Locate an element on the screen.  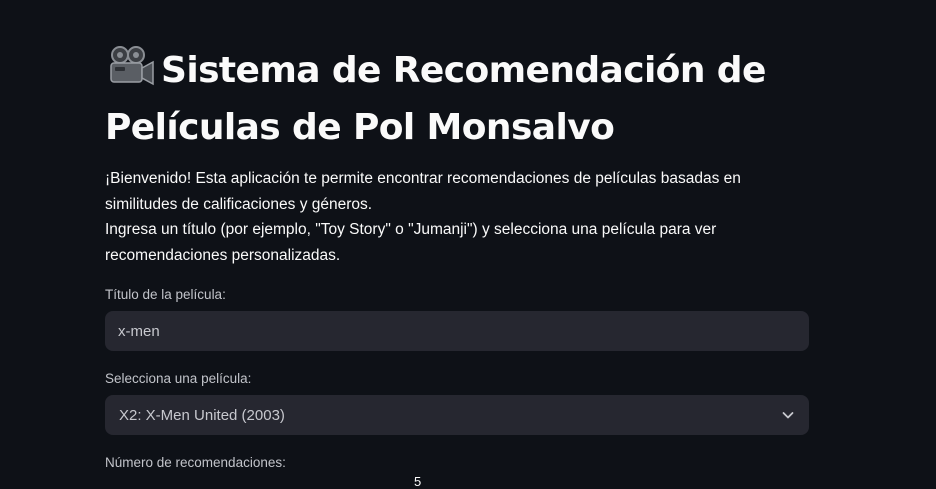
movie-select: X2: X-Men United (2003) is located at coordinates (457, 415).